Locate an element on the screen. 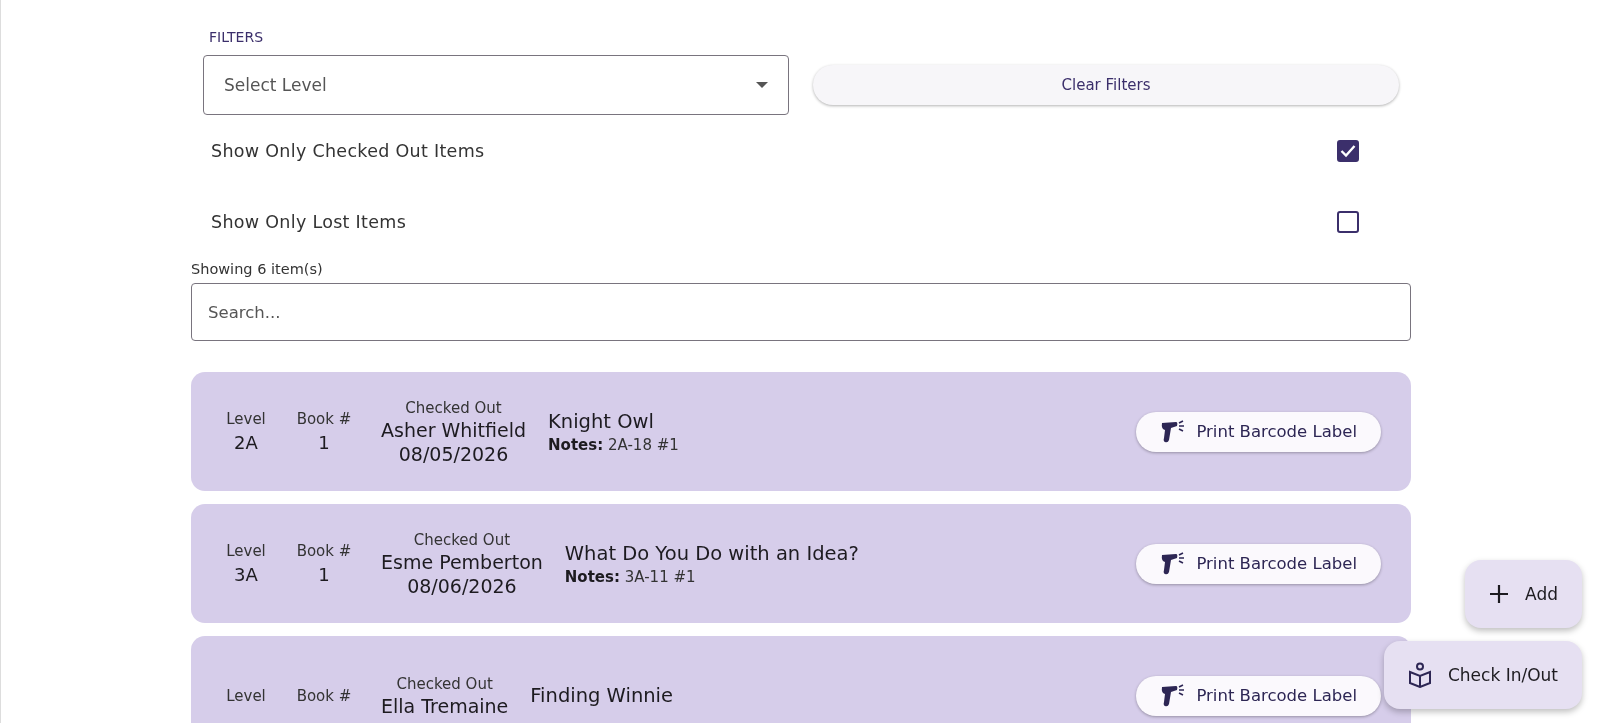  dropdown-caret-icon is located at coordinates (762, 85).